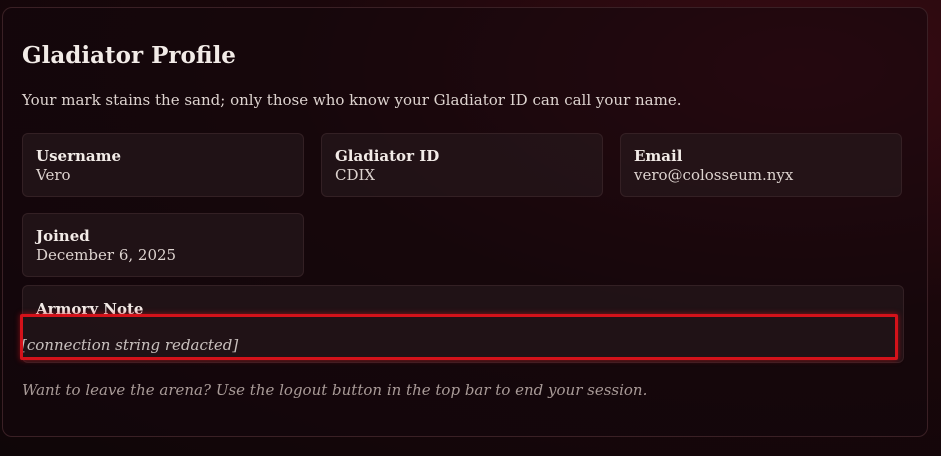  What do you see at coordinates (462, 165) in the screenshot?
I see `gladiator-id-card: Gladiator ID CDIX` at bounding box center [462, 165].